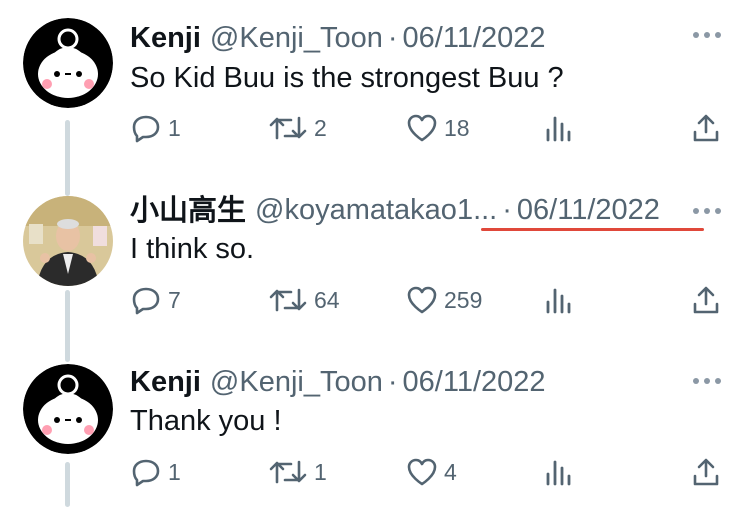 The image size is (749, 520). I want to click on like-count: 259, so click(463, 299).